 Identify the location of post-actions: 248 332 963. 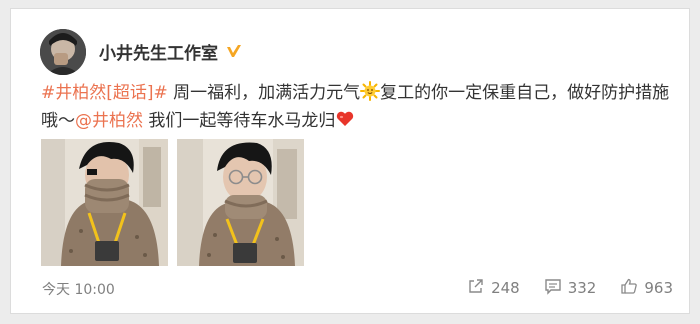
(570, 288).